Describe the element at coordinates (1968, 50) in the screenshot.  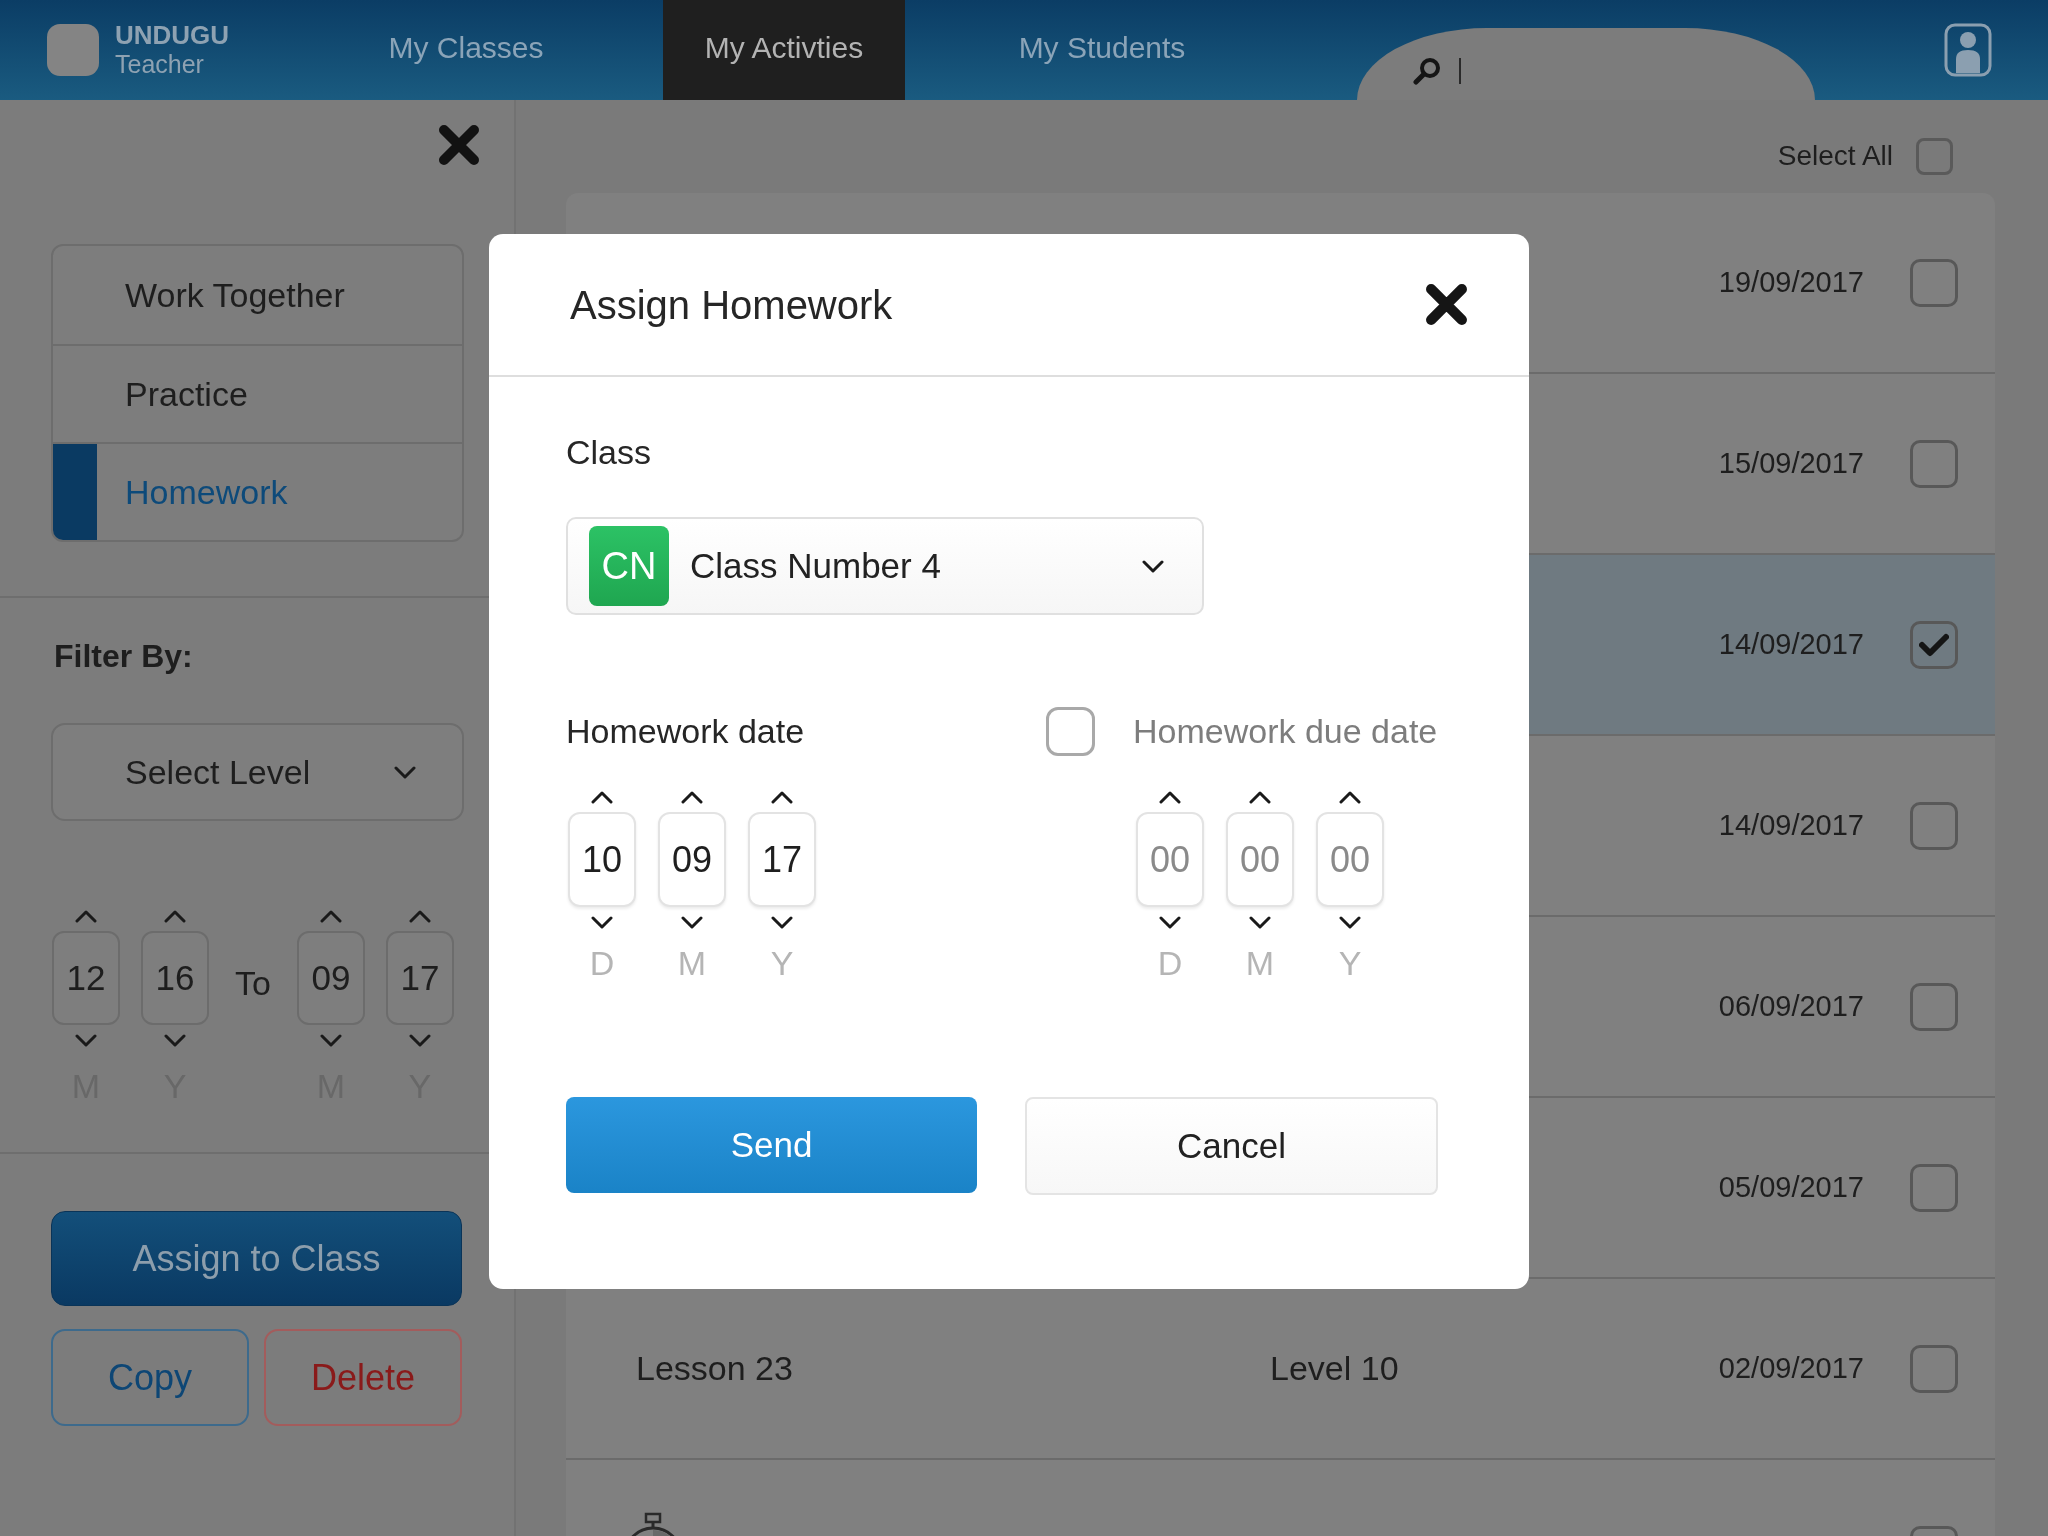
I see `user-icon` at that location.